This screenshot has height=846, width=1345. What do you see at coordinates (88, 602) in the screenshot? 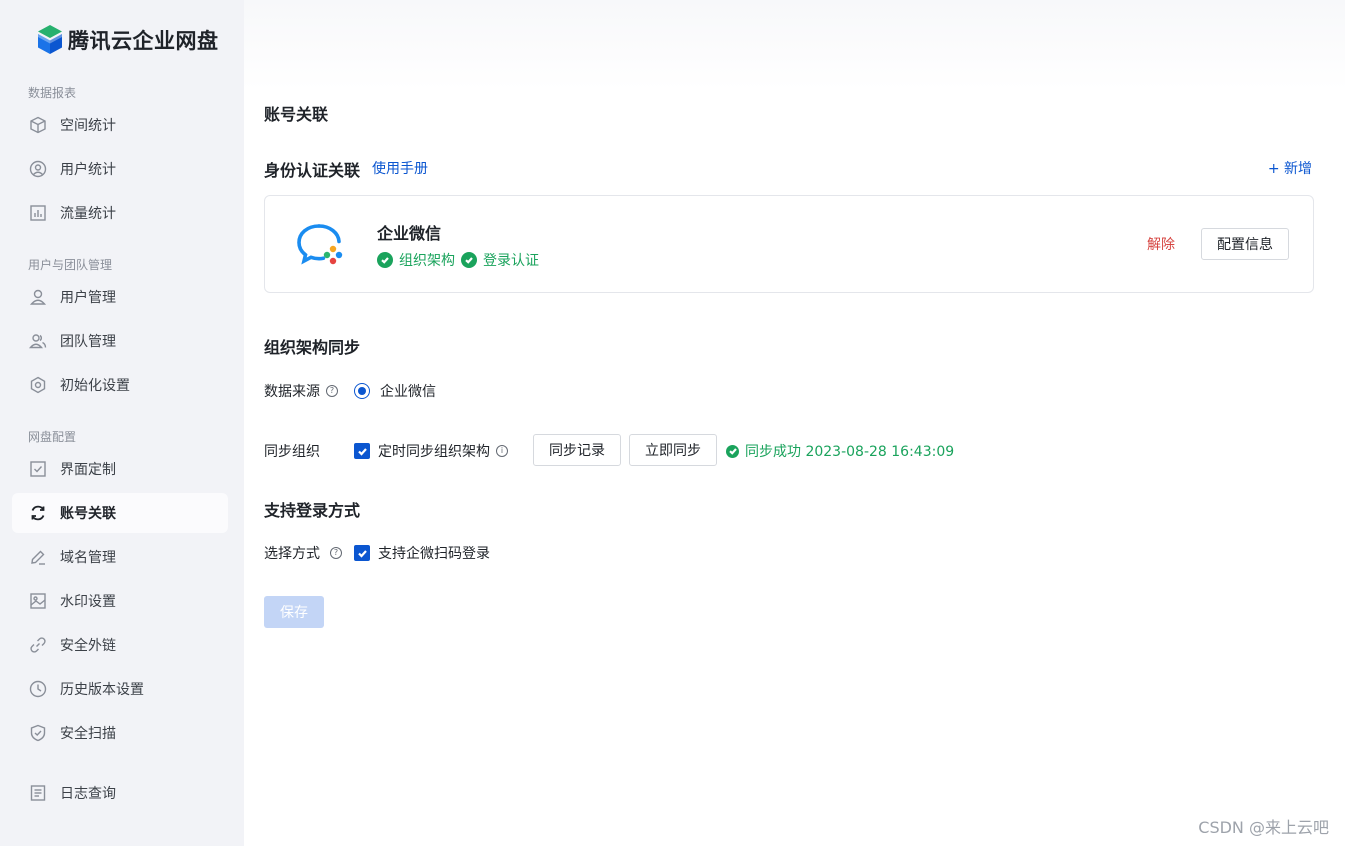
I see `sidebar-item-label: 水印设置` at bounding box center [88, 602].